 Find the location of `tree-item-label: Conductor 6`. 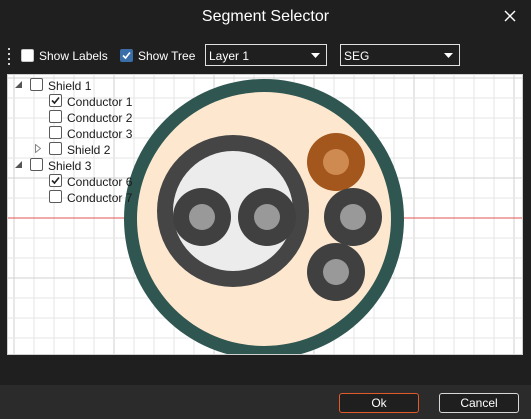

tree-item-label: Conductor 6 is located at coordinates (100, 182).